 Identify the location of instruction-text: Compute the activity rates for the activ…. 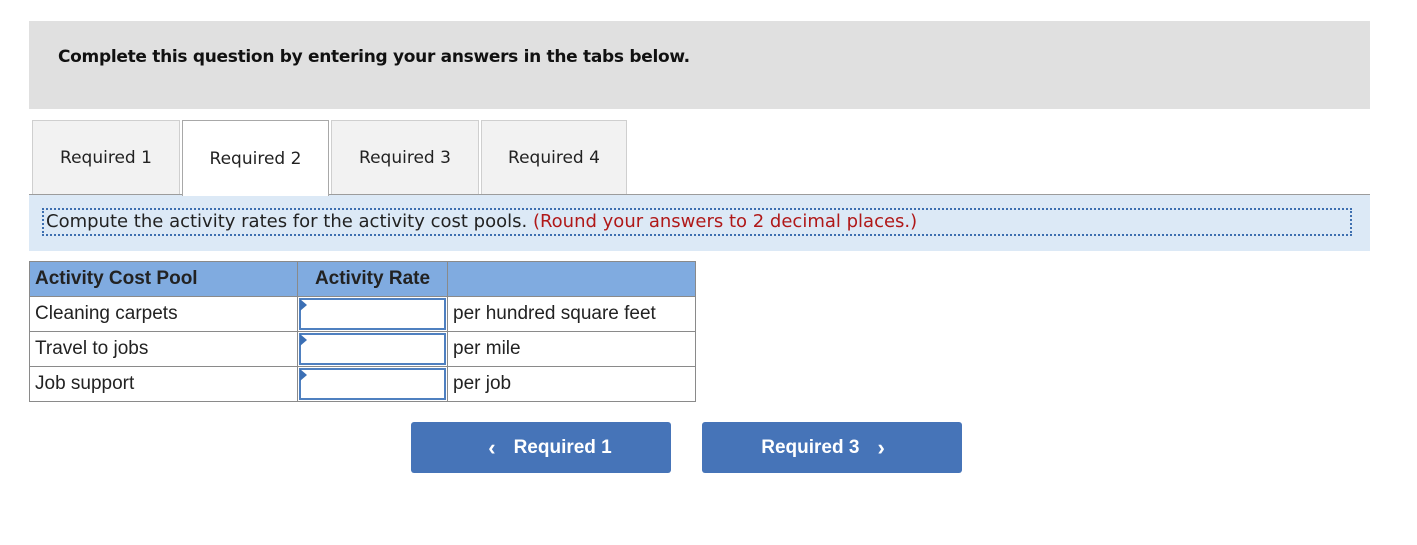
(287, 221).